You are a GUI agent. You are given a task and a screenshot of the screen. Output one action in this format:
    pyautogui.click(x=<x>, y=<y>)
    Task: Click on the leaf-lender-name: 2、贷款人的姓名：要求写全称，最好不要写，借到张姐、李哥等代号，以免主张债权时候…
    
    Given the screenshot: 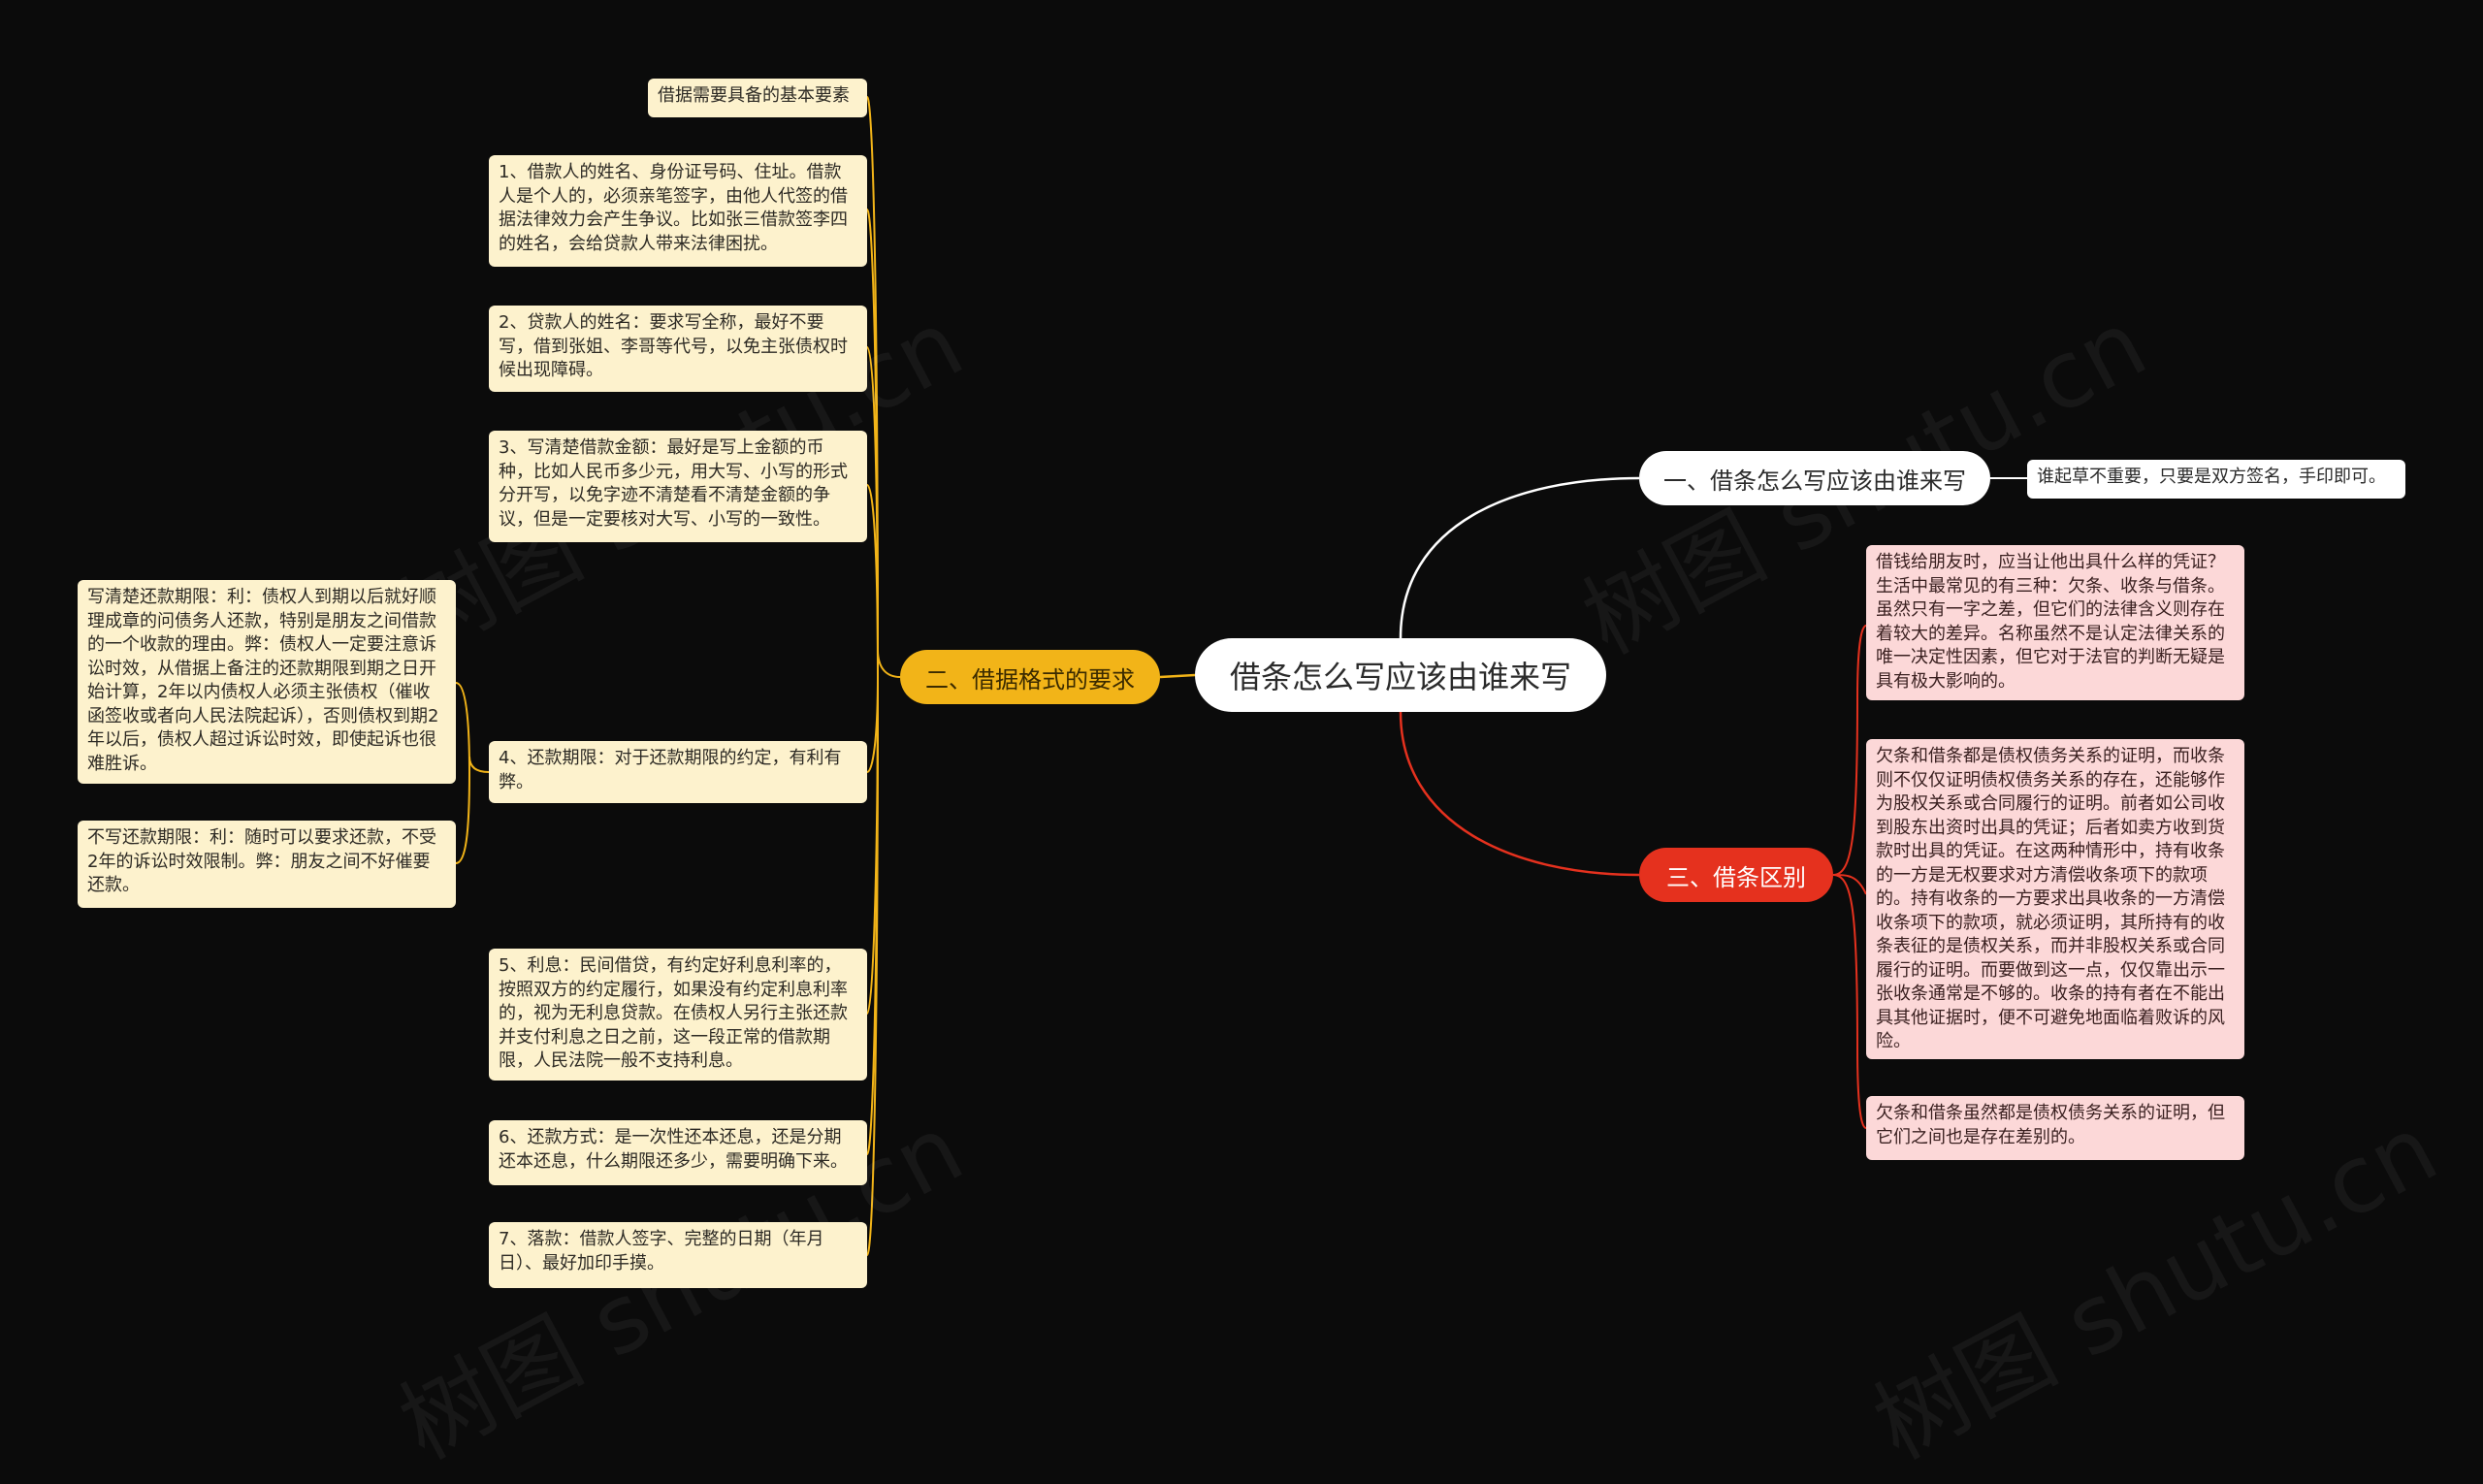 What is the action you would take?
    pyautogui.click(x=678, y=349)
    